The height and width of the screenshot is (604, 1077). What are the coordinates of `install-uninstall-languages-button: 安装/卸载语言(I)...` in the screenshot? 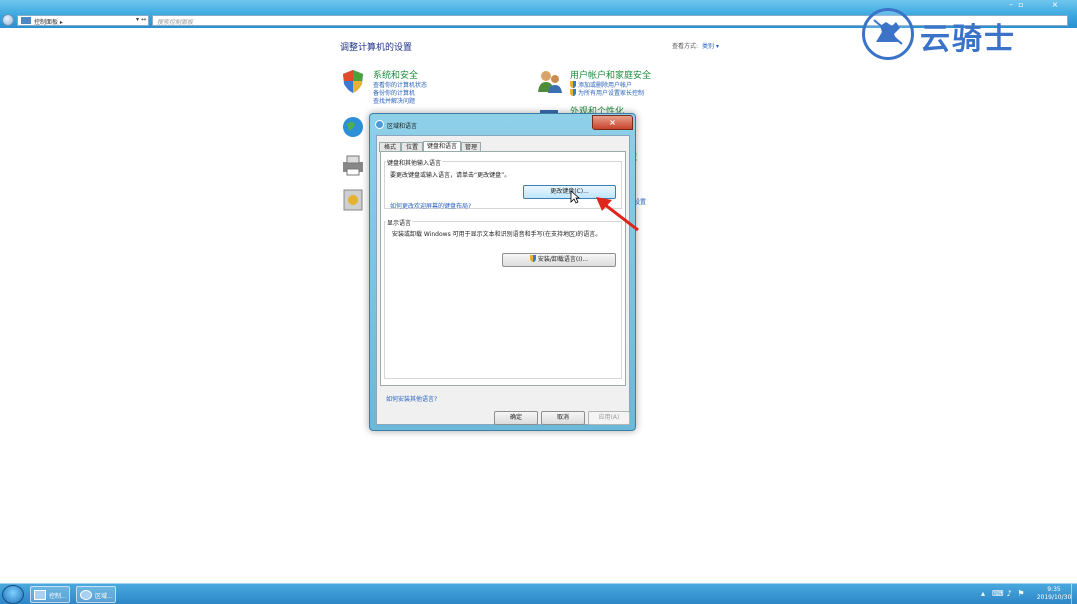 It's located at (559, 260).